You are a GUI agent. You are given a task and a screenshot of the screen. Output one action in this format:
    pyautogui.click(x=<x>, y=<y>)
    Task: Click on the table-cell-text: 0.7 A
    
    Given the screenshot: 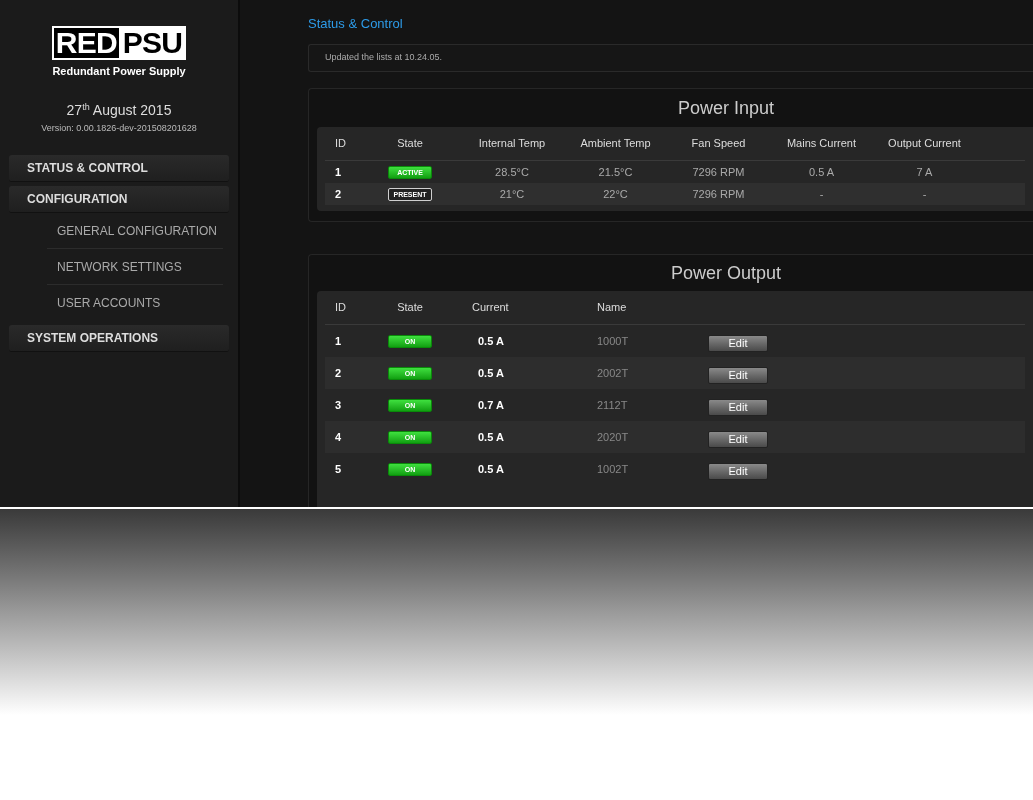 What is the action you would take?
    pyautogui.click(x=491, y=405)
    